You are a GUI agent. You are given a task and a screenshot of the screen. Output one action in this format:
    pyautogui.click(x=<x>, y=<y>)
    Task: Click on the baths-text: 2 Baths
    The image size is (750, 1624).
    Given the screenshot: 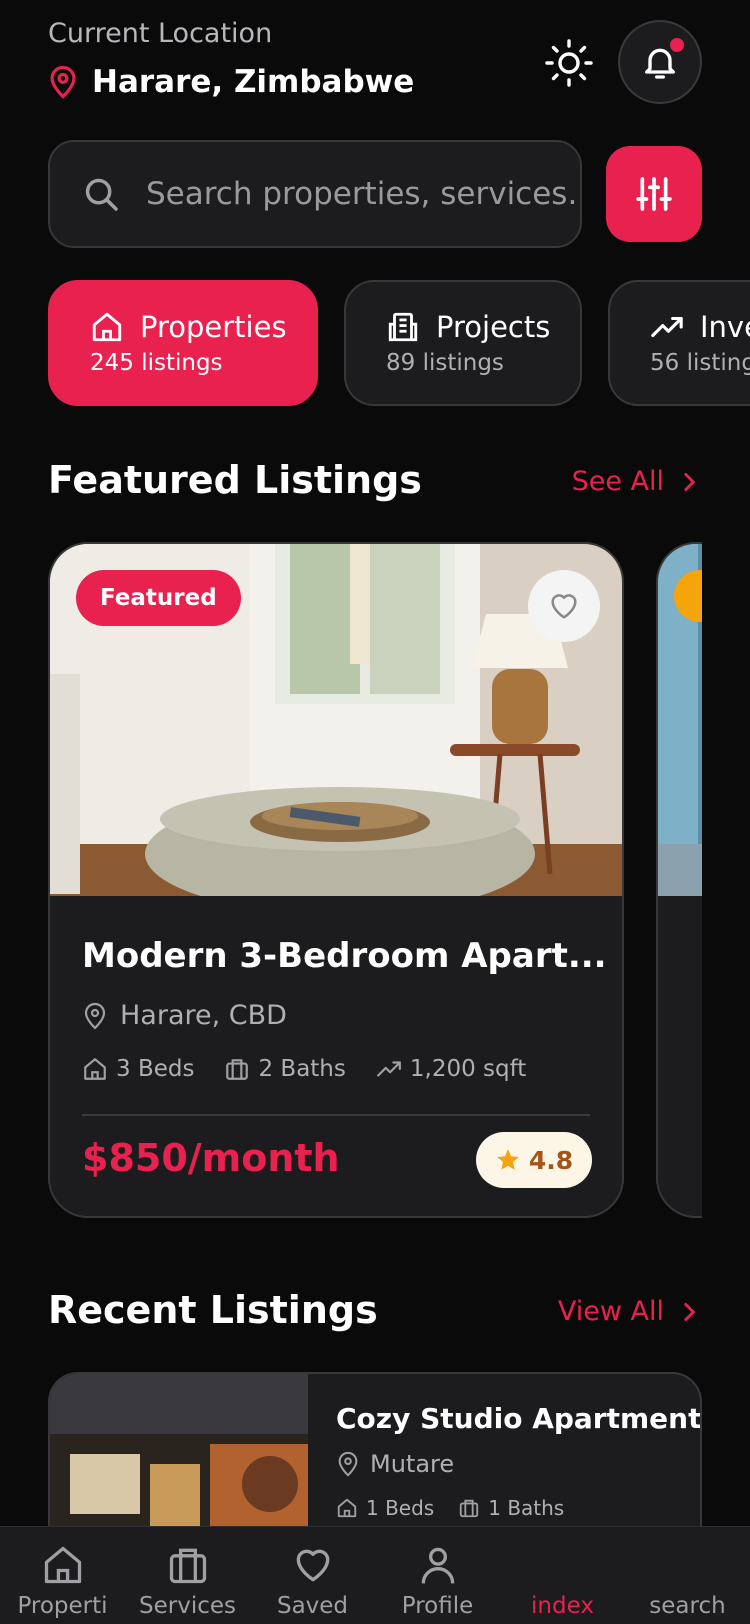 What is the action you would take?
    pyautogui.click(x=302, y=1069)
    